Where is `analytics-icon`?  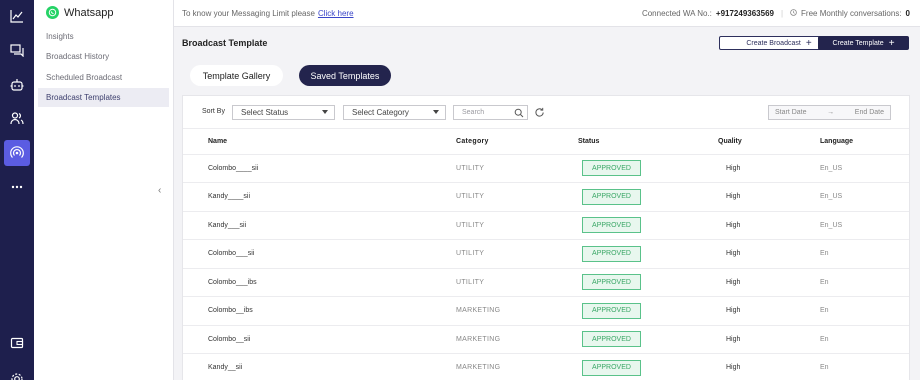 analytics-icon is located at coordinates (17, 16).